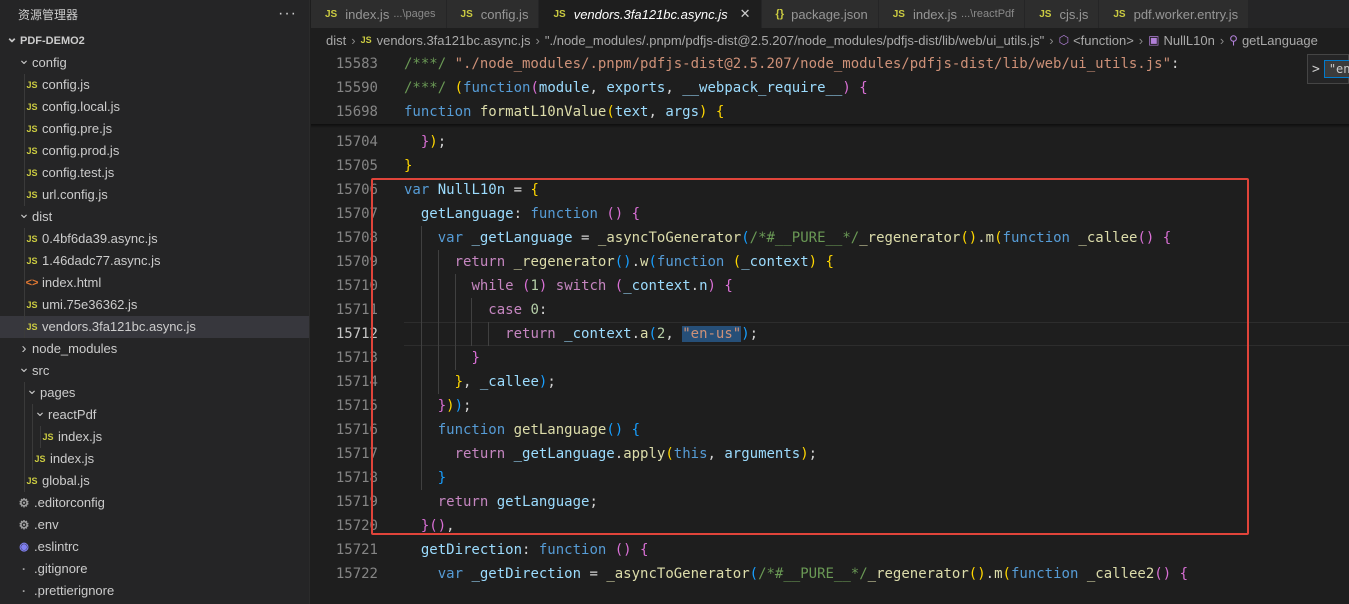  Describe the element at coordinates (154, 327) in the screenshot. I see `file-item: JS vendors.3fa121bc.async.js` at that location.